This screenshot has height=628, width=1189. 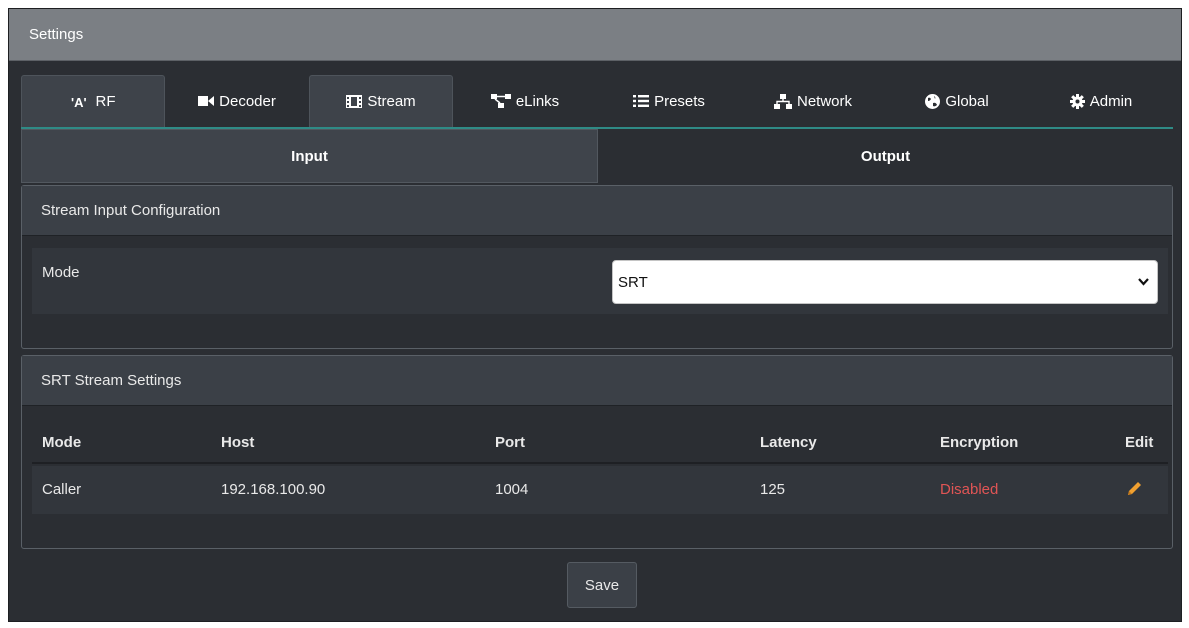 I want to click on tab-label: Presets, so click(x=679, y=101).